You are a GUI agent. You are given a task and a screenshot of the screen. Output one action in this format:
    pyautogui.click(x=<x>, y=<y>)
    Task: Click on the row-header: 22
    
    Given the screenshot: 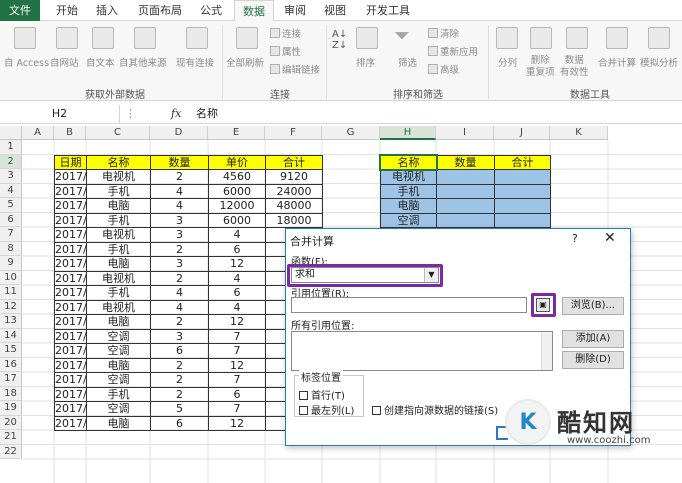 What is the action you would take?
    pyautogui.click(x=11, y=451)
    